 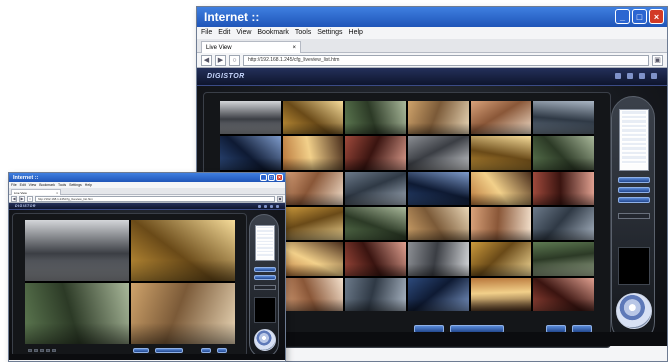 I want to click on settings-icon, so click(x=265, y=206).